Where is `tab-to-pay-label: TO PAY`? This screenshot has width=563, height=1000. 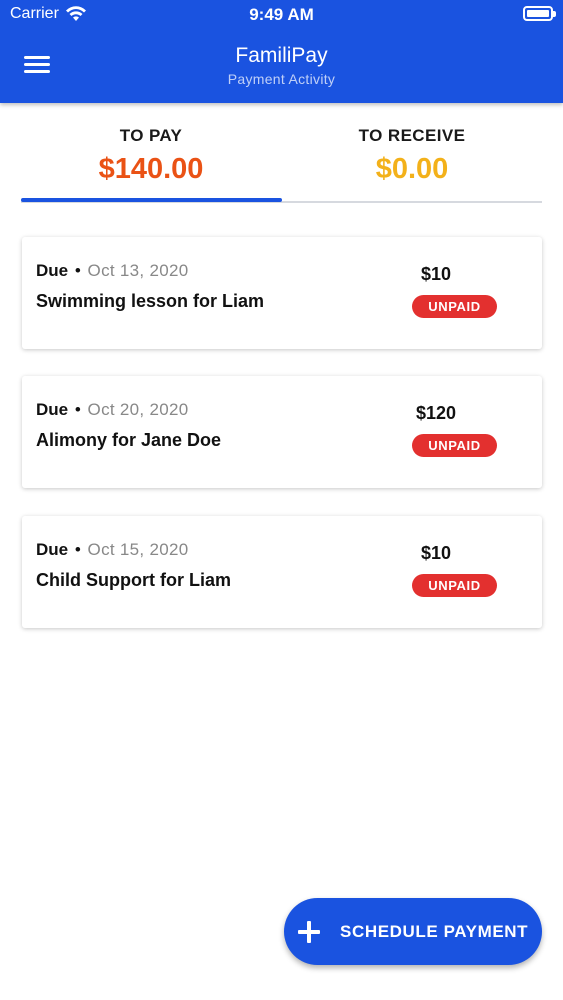
tab-to-pay-label: TO PAY is located at coordinates (151, 135).